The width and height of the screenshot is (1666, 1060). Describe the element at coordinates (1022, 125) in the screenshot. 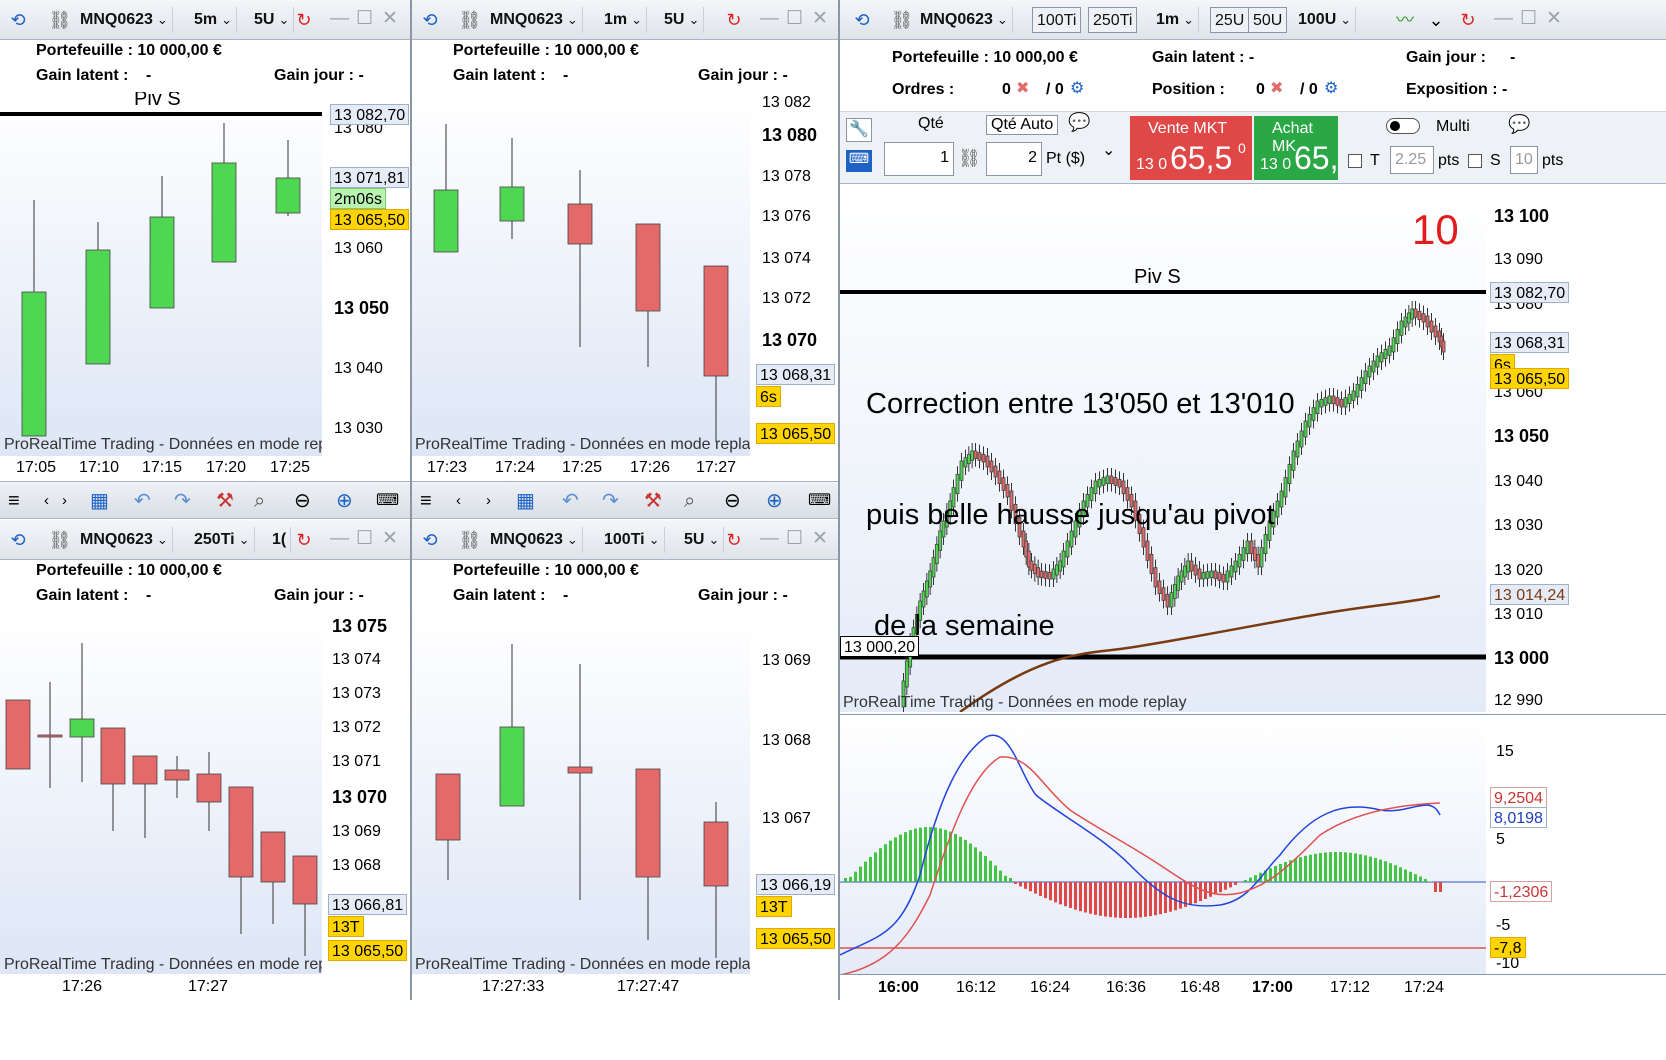

I see `qty-auto-label: Qté Auto` at that location.